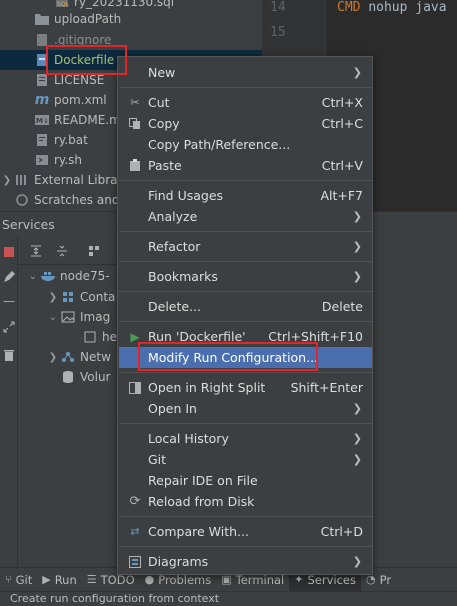  Describe the element at coordinates (157, 459) in the screenshot. I see `menu-item-label: Git` at that location.